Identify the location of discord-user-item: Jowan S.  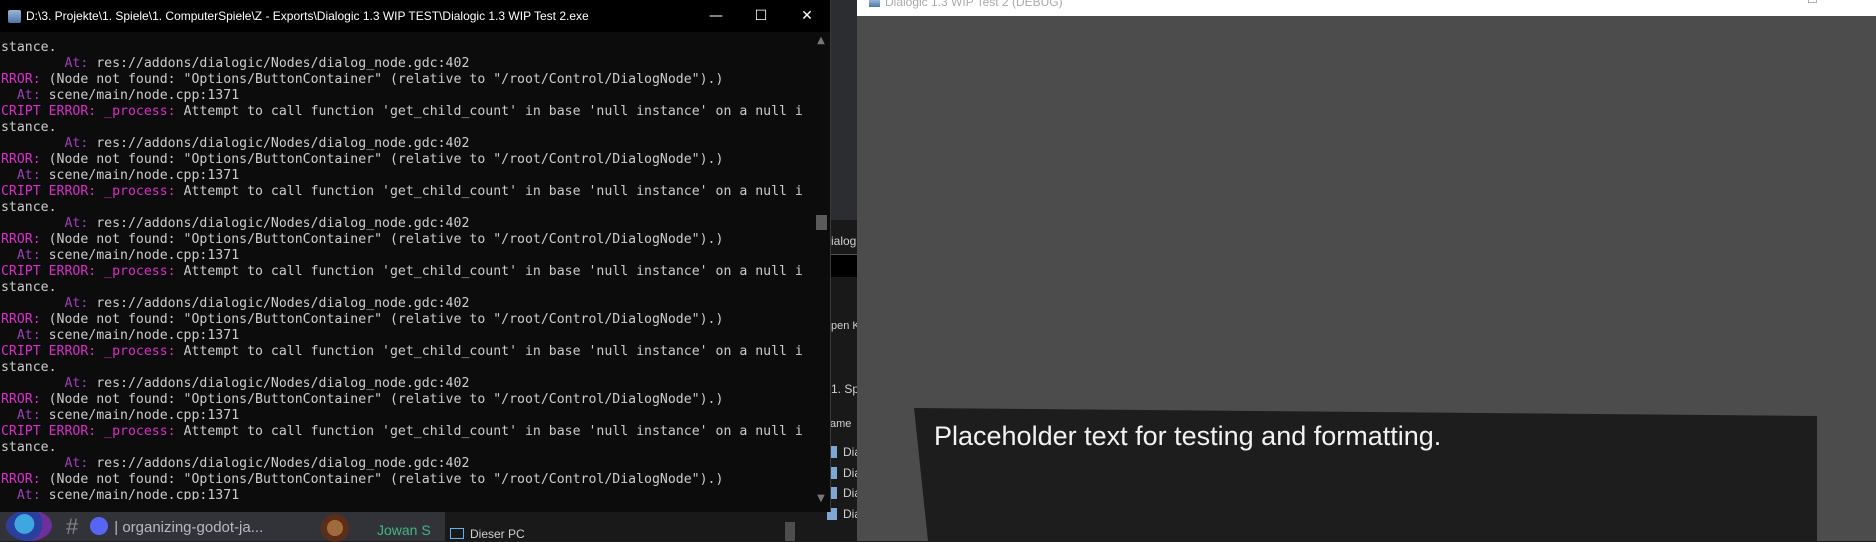
(375, 527).